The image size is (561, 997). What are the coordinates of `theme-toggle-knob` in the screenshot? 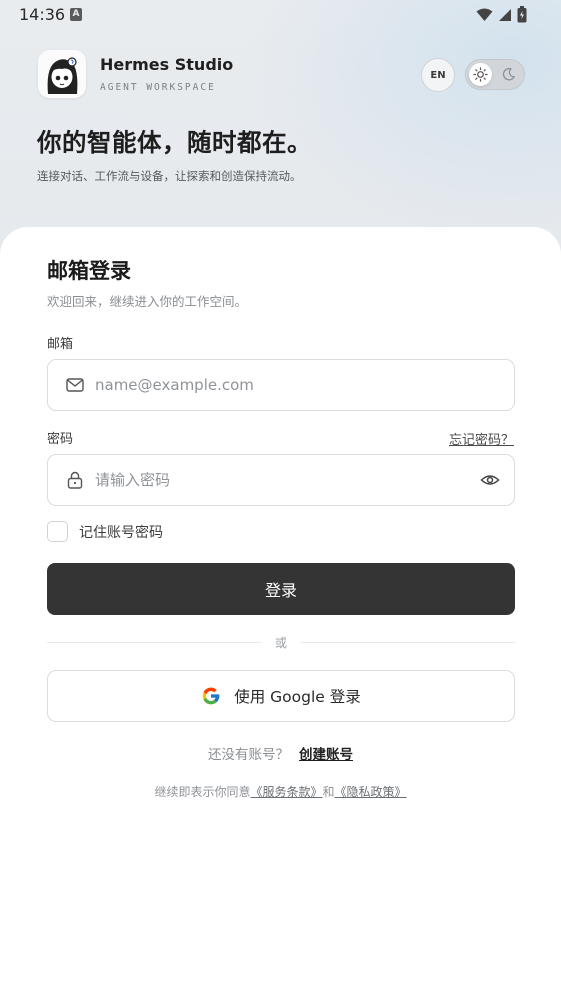 It's located at (480, 74).